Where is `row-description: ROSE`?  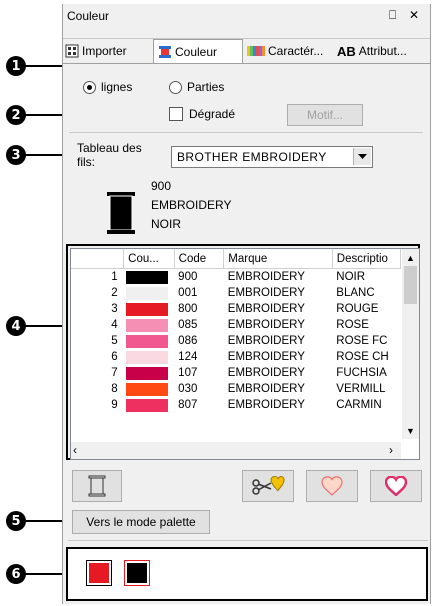 row-description: ROSE is located at coordinates (352, 325).